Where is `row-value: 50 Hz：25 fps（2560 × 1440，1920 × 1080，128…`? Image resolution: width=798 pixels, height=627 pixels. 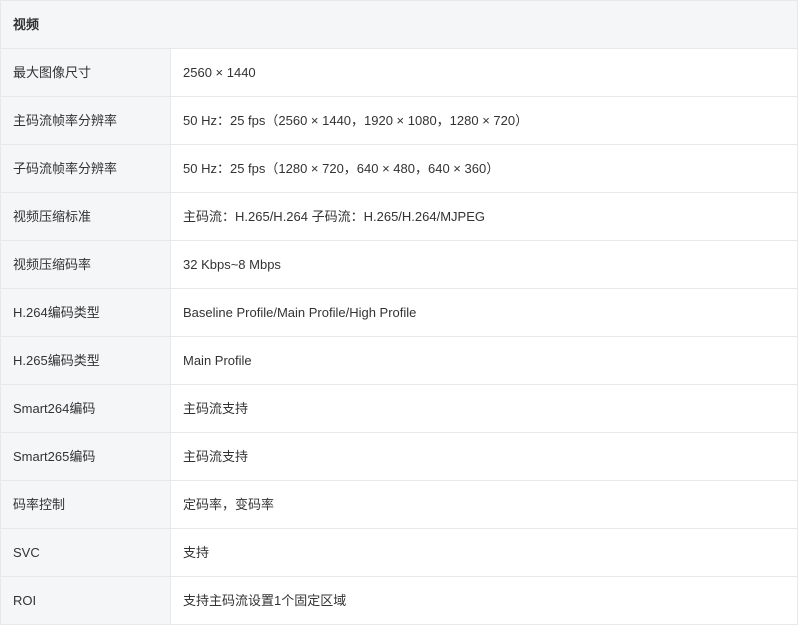
row-value: 50 Hz：25 fps（2560 × 1440，1920 × 1080，128… is located at coordinates (356, 120).